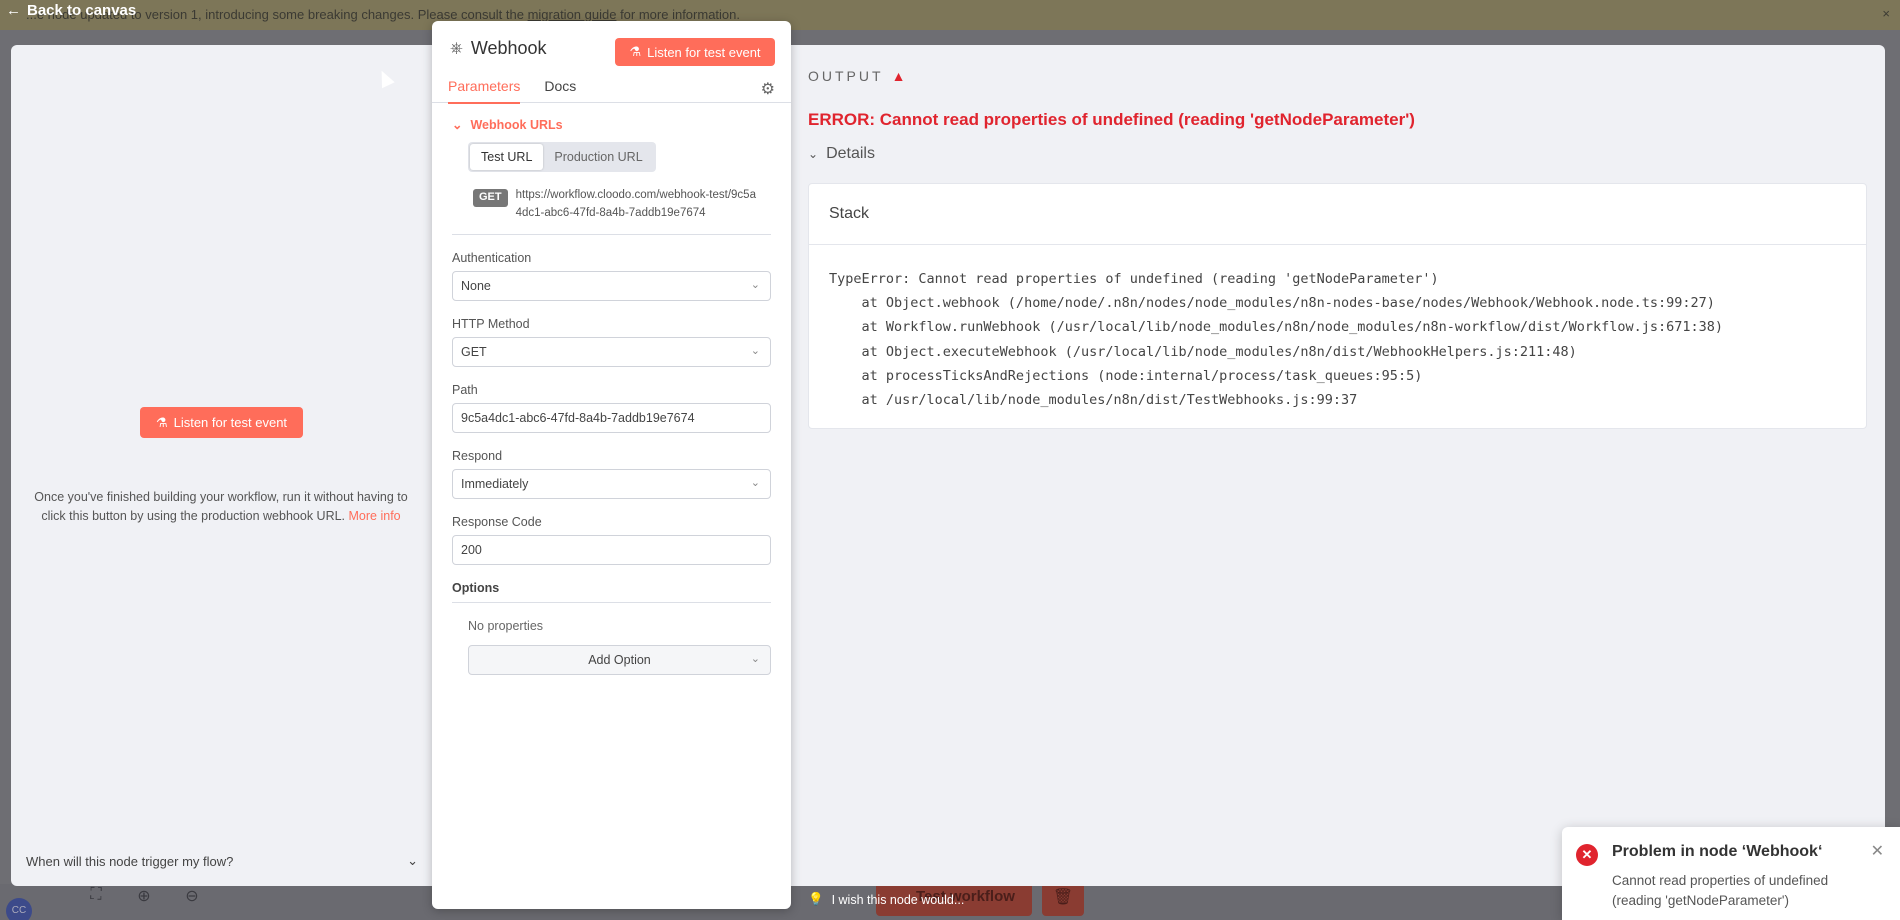 This screenshot has height=920, width=1900. Describe the element at coordinates (476, 286) in the screenshot. I see `authentication-value: None` at that location.